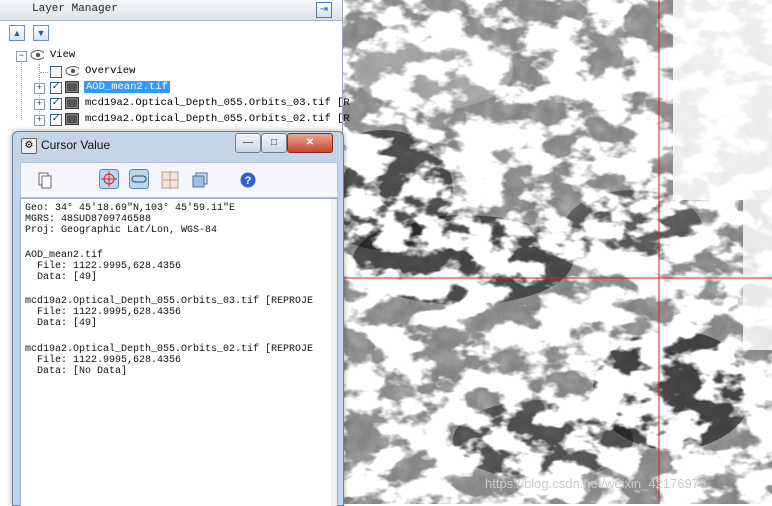 Image resolution: width=772 pixels, height=506 pixels. What do you see at coordinates (310, 143) in the screenshot?
I see `close-button: ✕` at bounding box center [310, 143].